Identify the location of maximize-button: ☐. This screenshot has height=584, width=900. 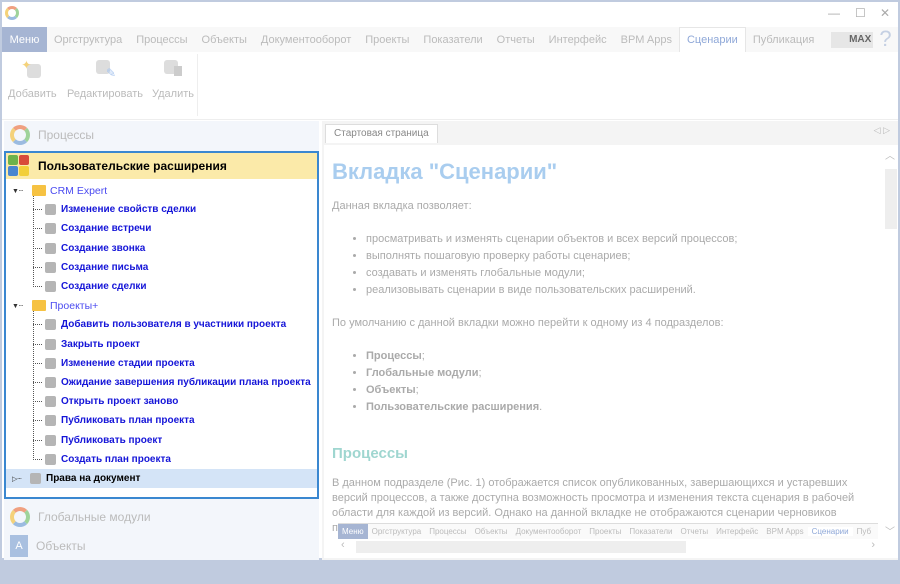
(860, 13).